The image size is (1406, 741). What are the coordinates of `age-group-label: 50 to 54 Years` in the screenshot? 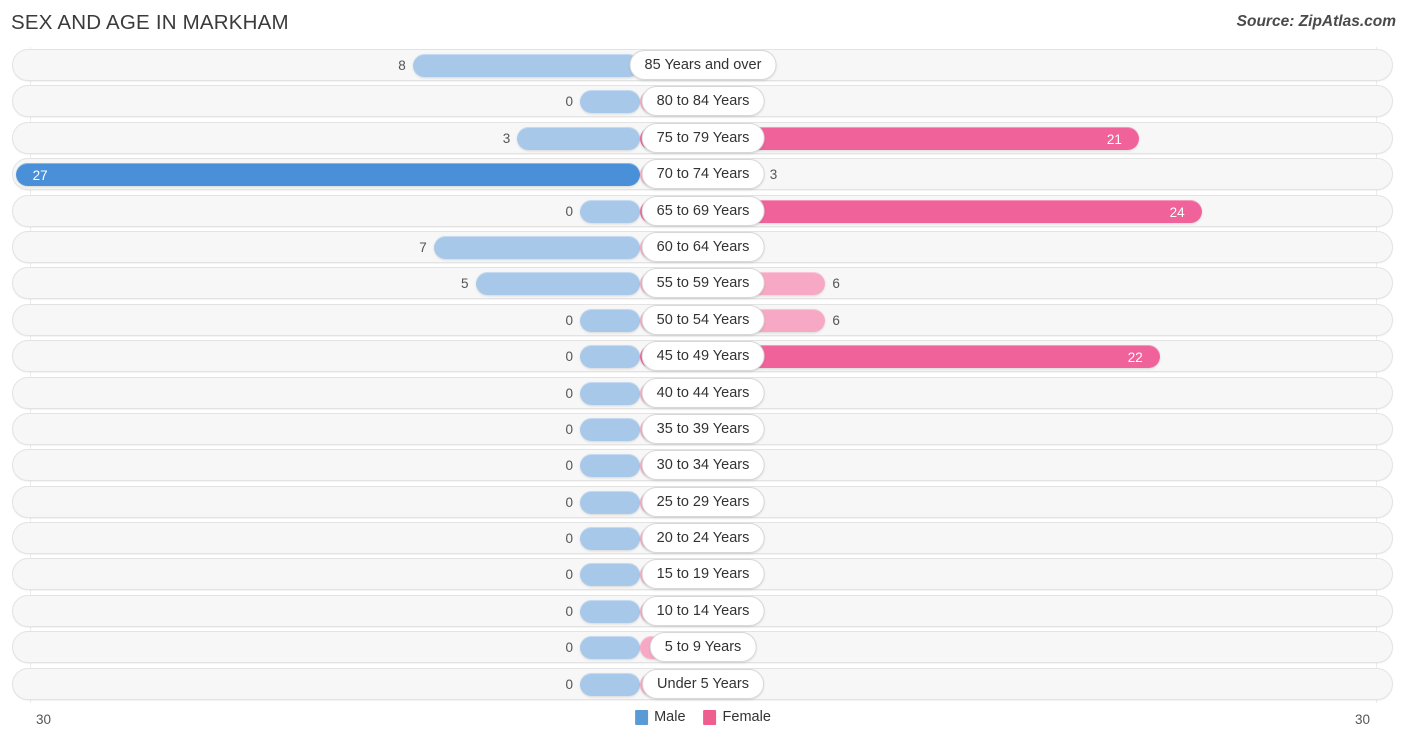 It's located at (703, 319).